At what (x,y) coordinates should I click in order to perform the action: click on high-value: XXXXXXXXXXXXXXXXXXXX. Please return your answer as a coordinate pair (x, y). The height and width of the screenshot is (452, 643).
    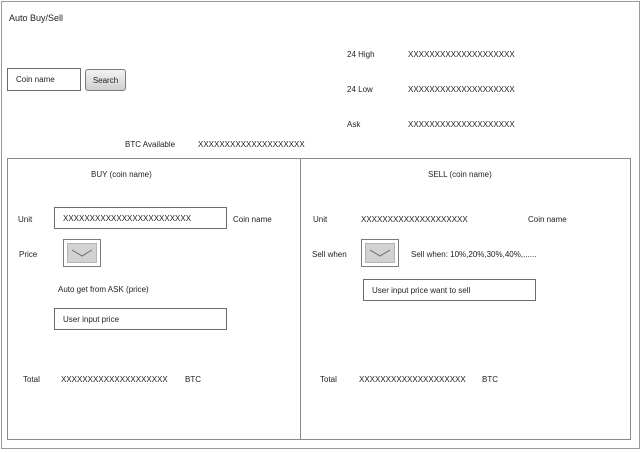
    Looking at the image, I should click on (461, 54).